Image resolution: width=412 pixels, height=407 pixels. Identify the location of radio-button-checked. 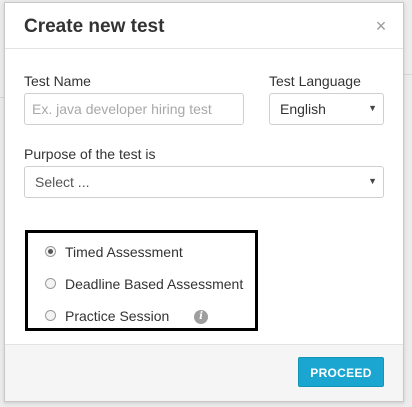
(50, 251).